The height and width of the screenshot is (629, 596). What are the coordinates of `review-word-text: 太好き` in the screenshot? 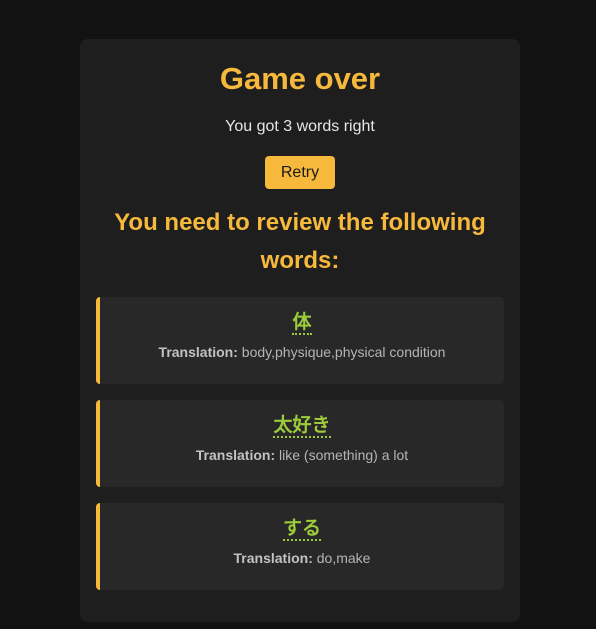 It's located at (302, 426).